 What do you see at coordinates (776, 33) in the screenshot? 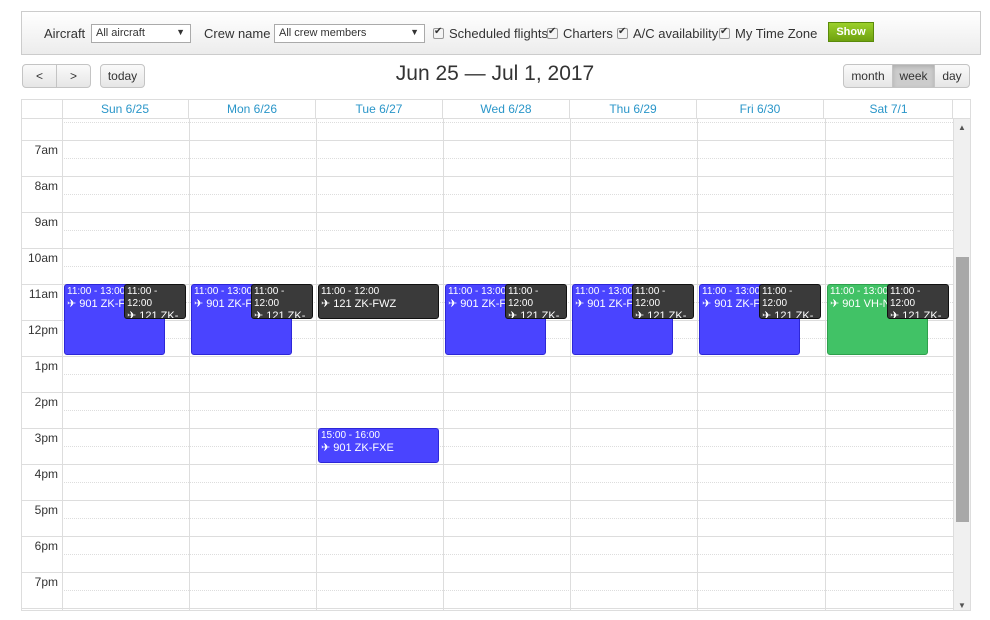
I see `checkbox-label: My Time Zone` at bounding box center [776, 33].